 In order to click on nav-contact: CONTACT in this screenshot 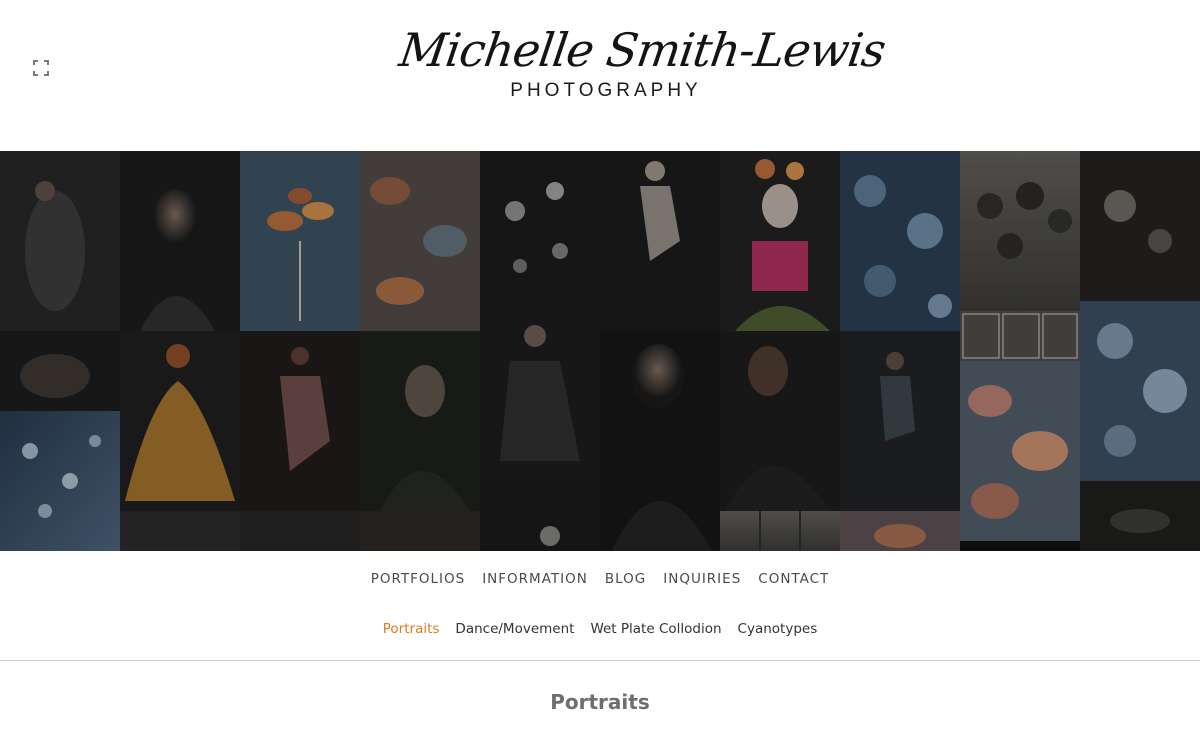, I will do `click(793, 581)`.